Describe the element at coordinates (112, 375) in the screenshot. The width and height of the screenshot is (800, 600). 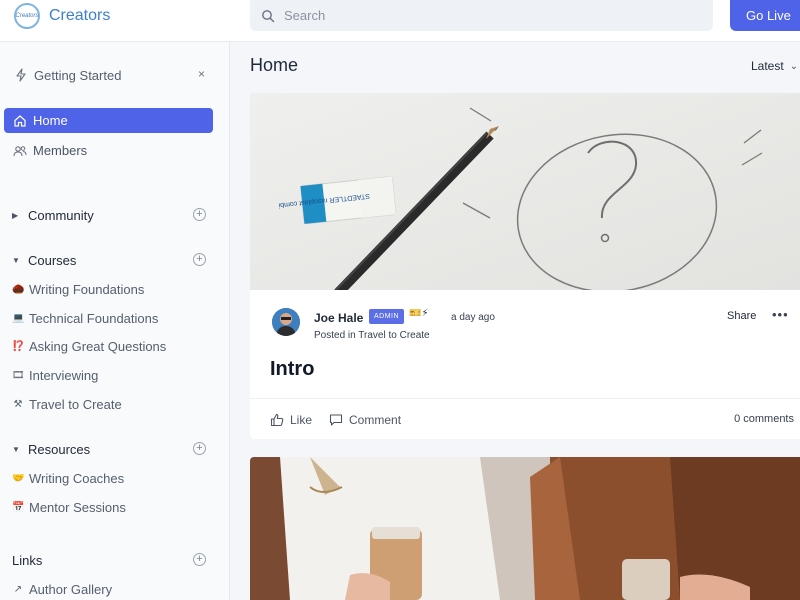
I see `sidebar-item-interviewing: 🎞 Interviewing` at that location.